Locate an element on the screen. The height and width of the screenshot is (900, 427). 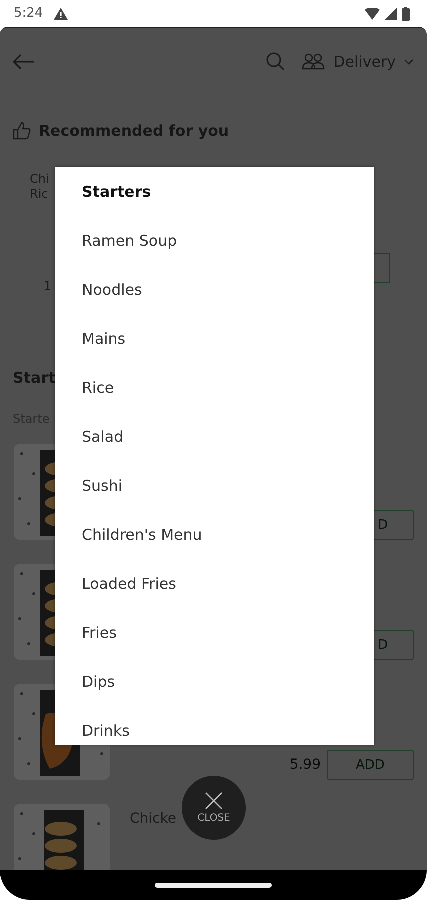
menu-item: Loaded Fries is located at coordinates (214, 583).